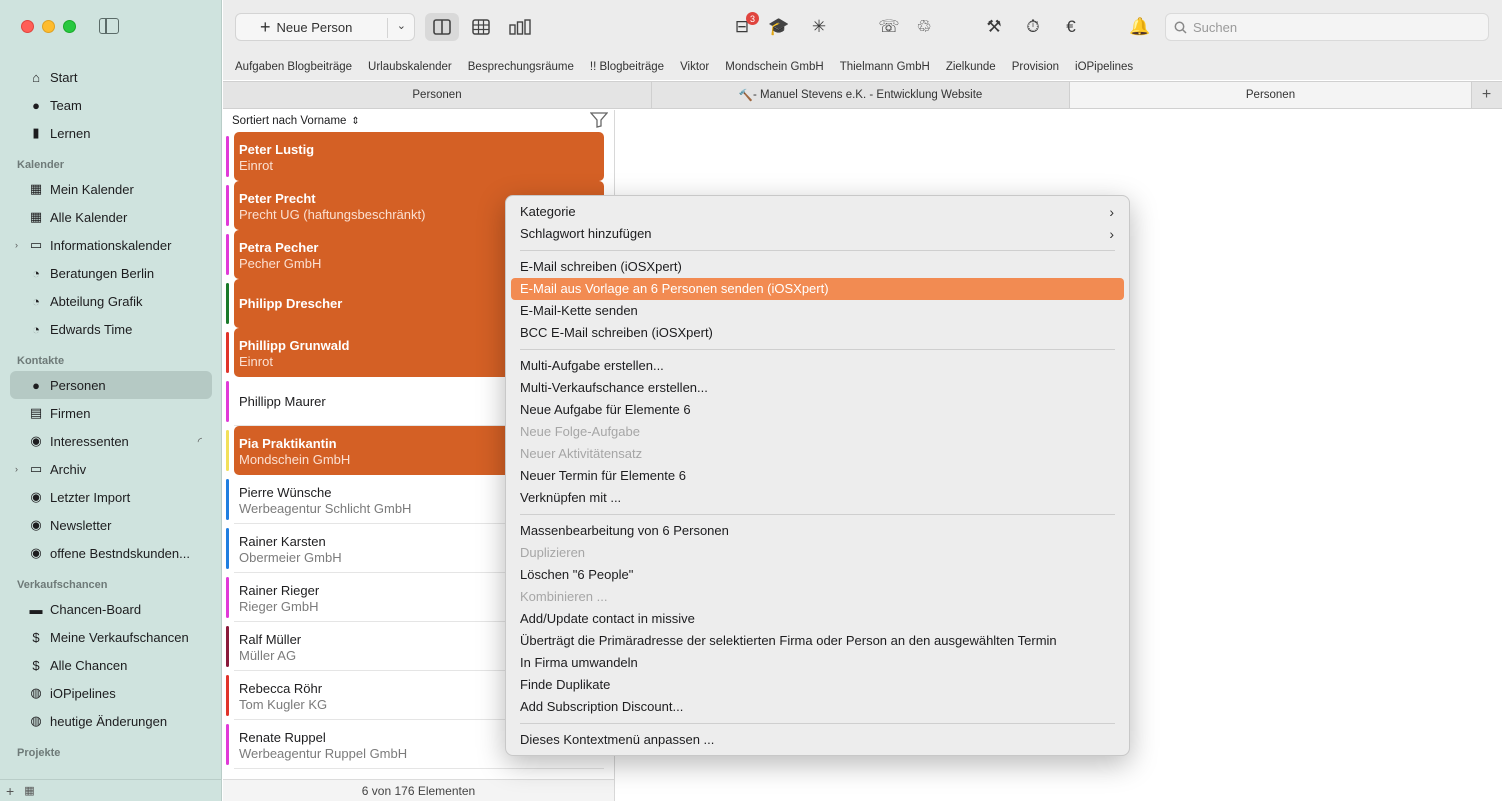  I want to click on plus-icon: +, so click(265, 26).